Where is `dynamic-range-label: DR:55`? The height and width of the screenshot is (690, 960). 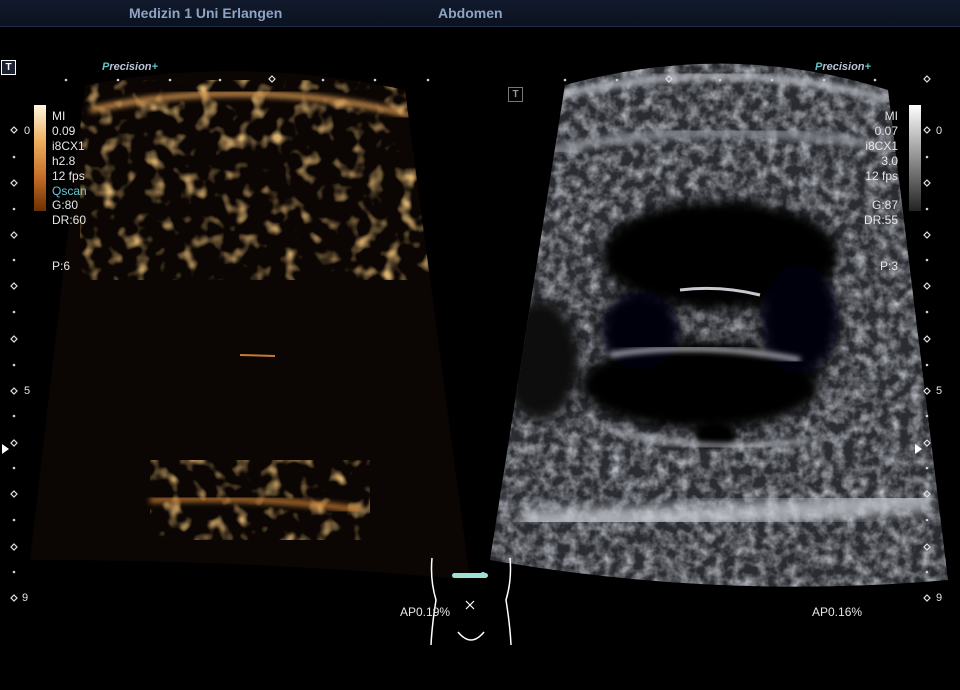 dynamic-range-label: DR:55 is located at coordinates (880, 220).